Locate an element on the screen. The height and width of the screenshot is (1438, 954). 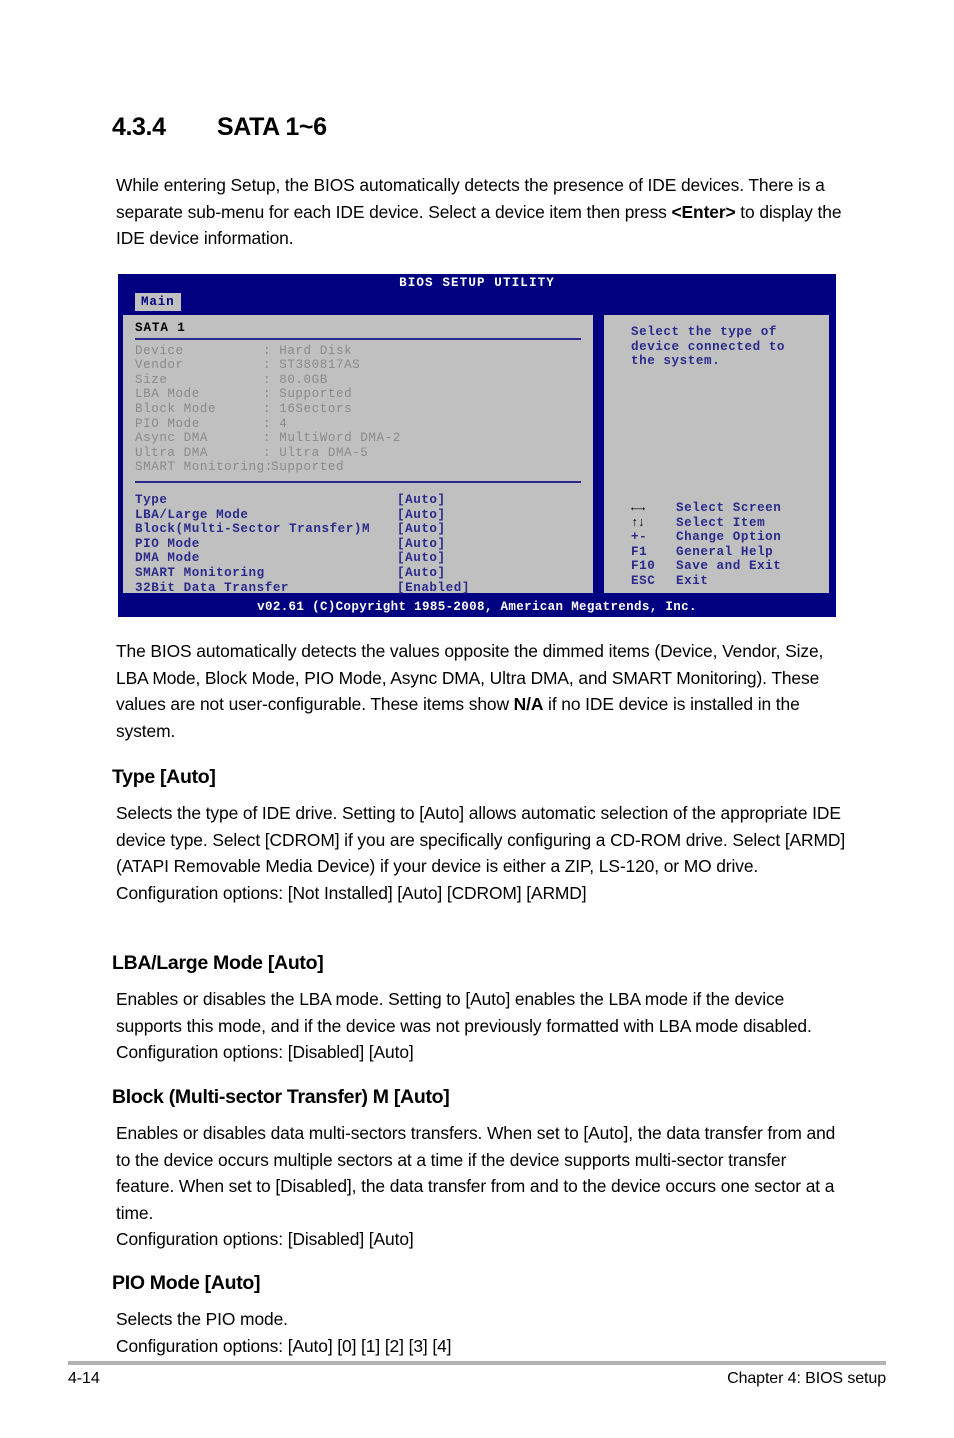
help-line: Select the type of is located at coordinates (704, 332).